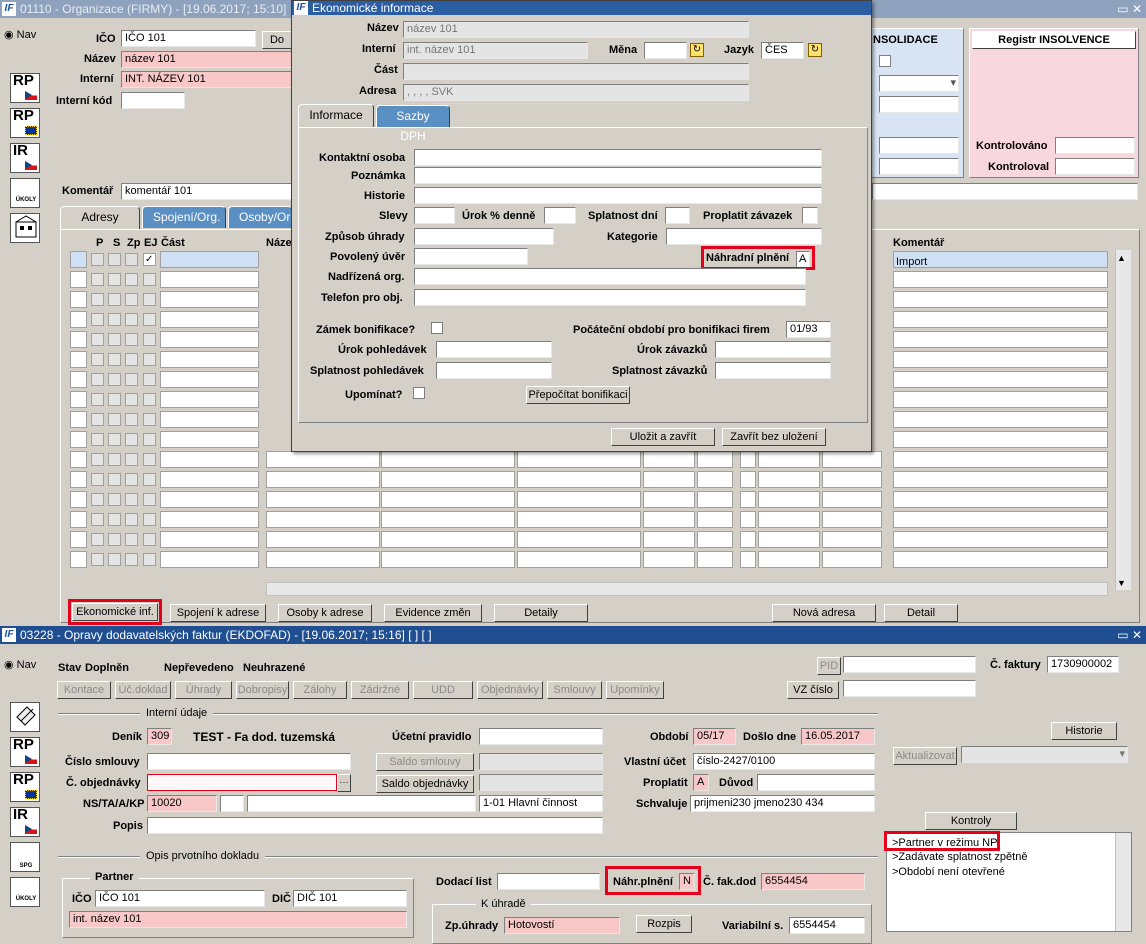 Image resolution: width=1146 pixels, height=944 pixels. Describe the element at coordinates (813, 881) in the screenshot. I see `c-fak-dod-input: 6554454` at that location.